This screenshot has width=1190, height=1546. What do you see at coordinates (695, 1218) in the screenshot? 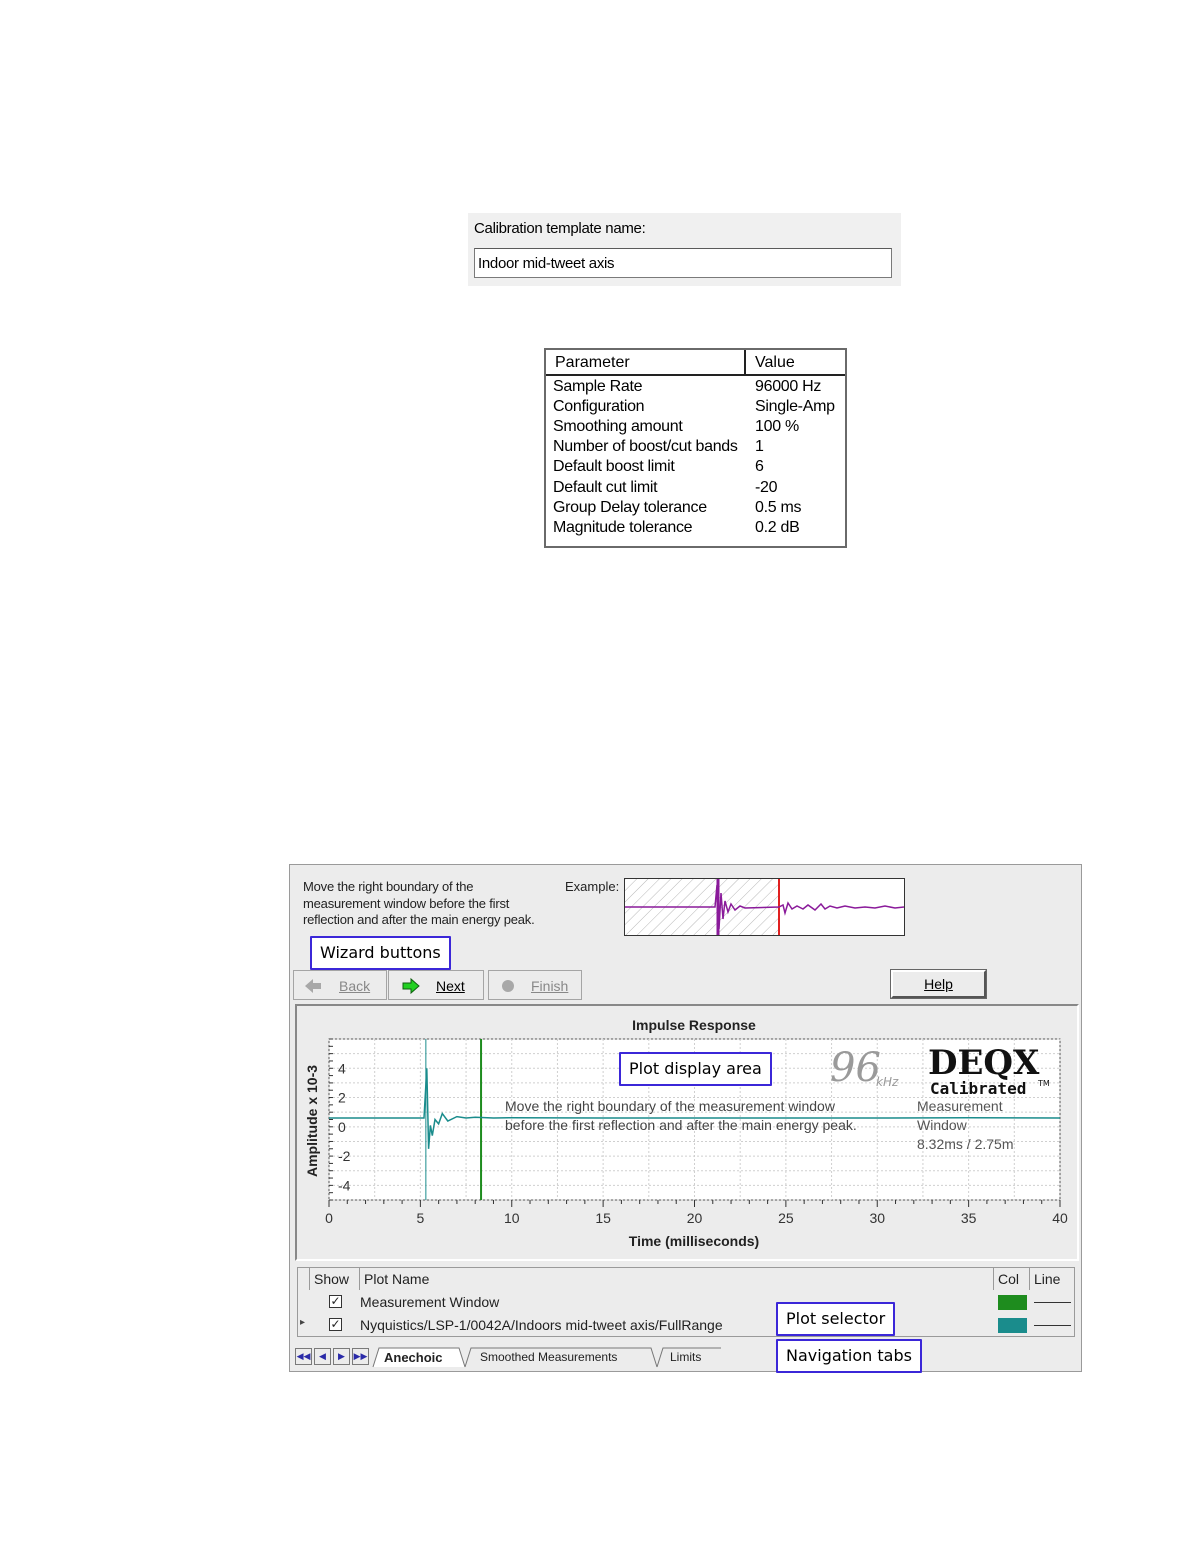
I see `x-tick-label: 20` at bounding box center [695, 1218].